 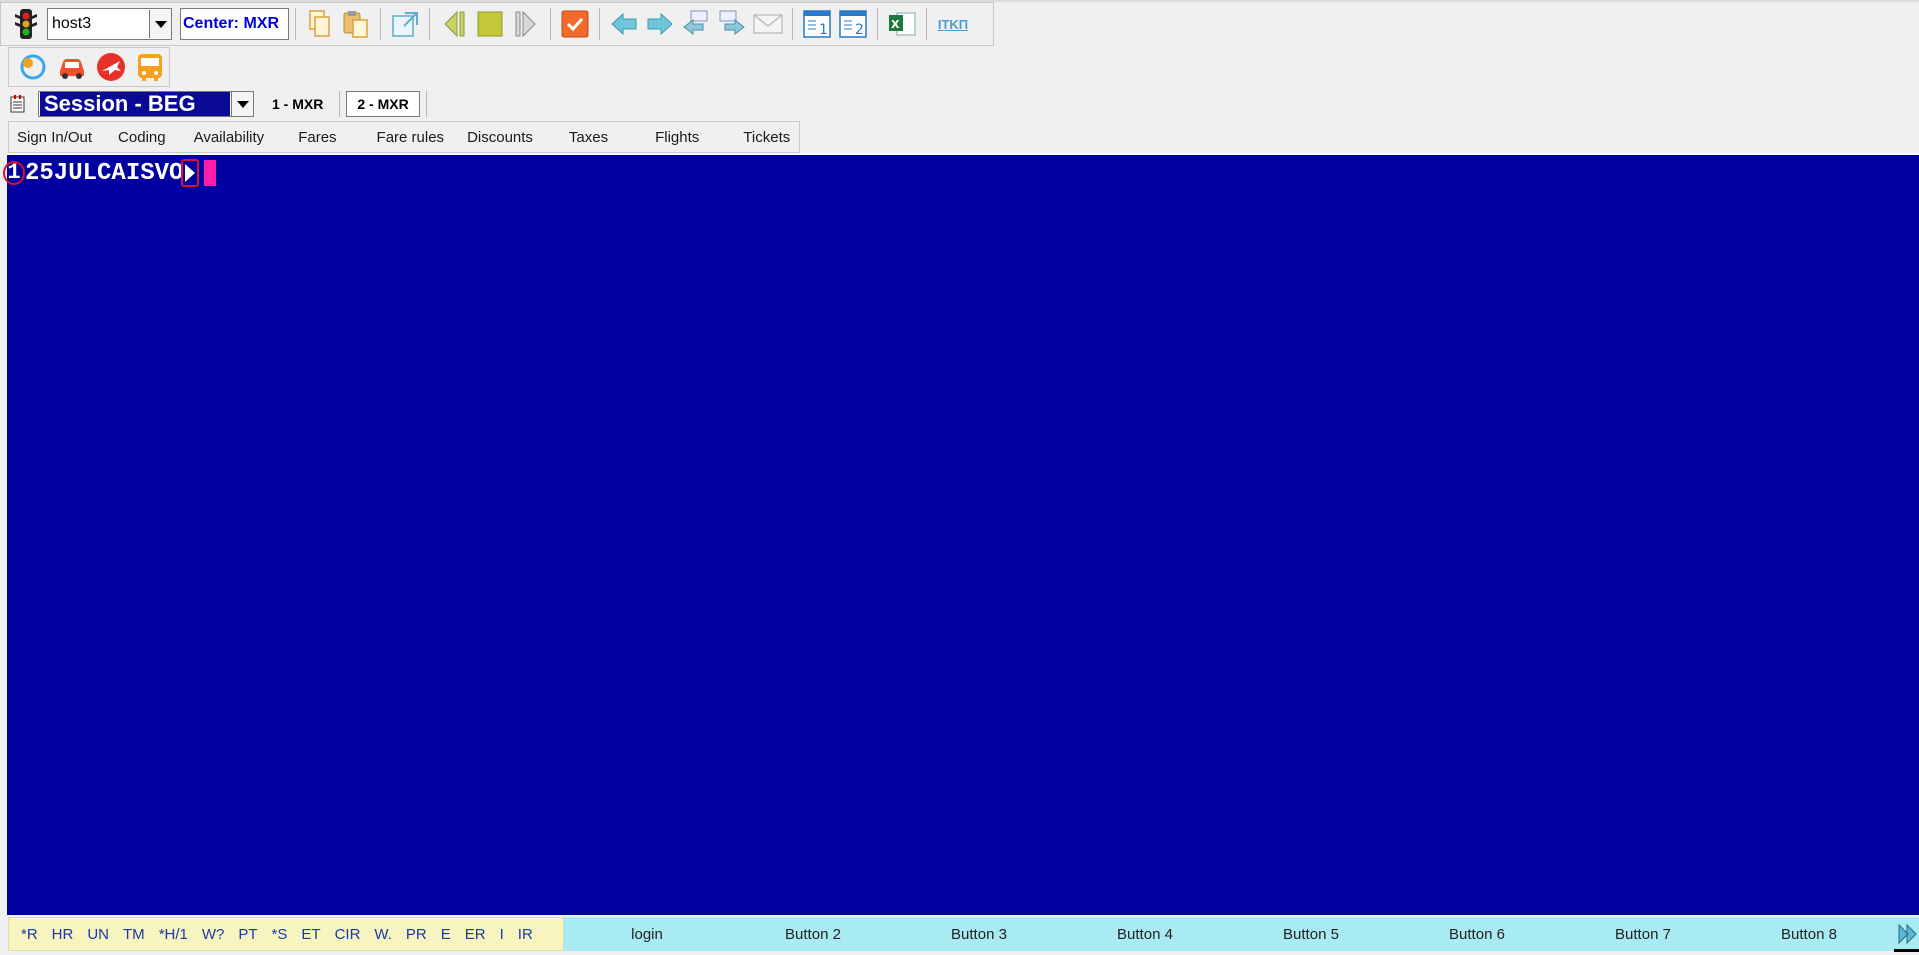 I want to click on center-indicator: Center: MXR, so click(x=234, y=24).